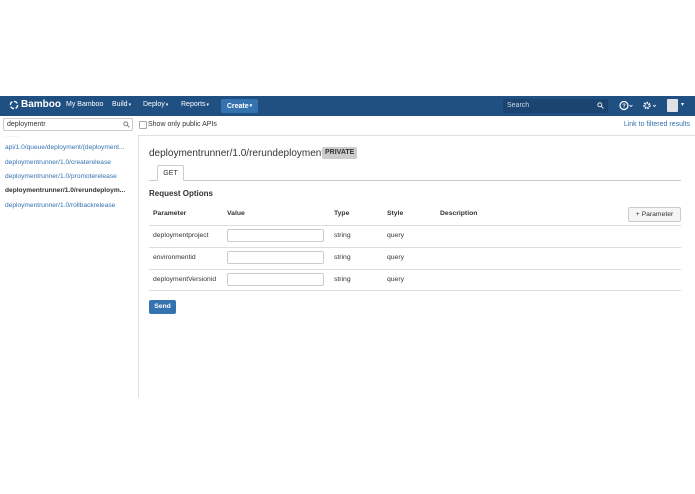 The image size is (695, 494). Describe the element at coordinates (12, 137) in the screenshot. I see `sidebar-scroll-fragment: · · · · ·` at that location.